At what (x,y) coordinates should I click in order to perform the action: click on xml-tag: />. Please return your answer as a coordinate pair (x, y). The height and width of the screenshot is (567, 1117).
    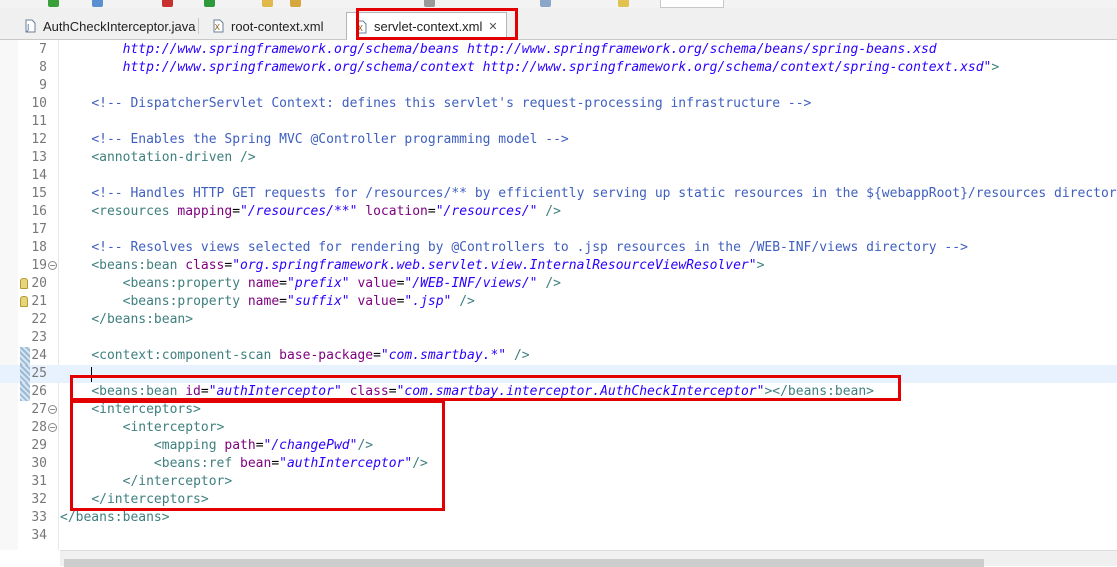
    Looking at the image, I should click on (467, 301).